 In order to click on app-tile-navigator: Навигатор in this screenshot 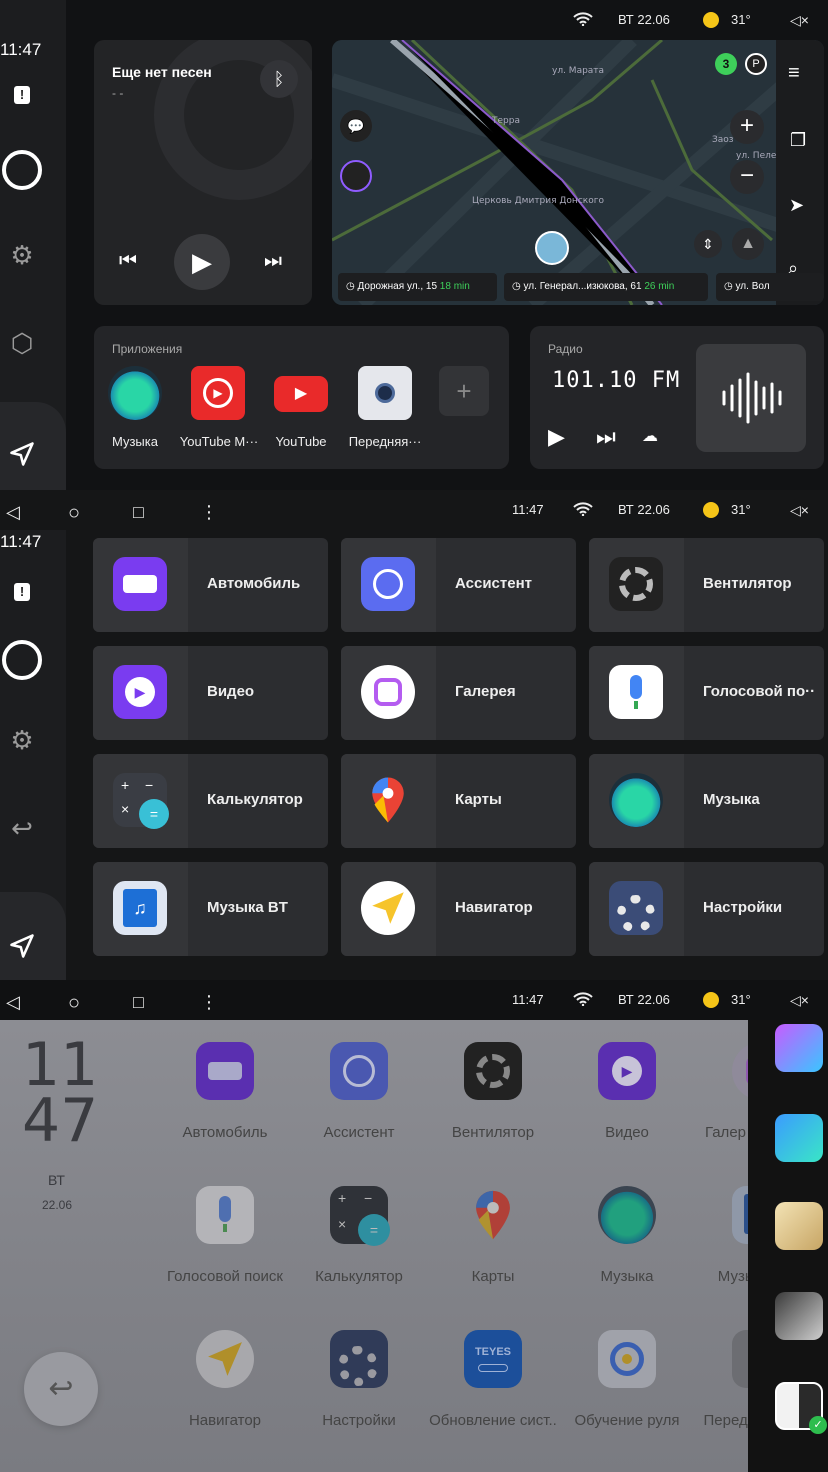, I will do `click(458, 909)`.